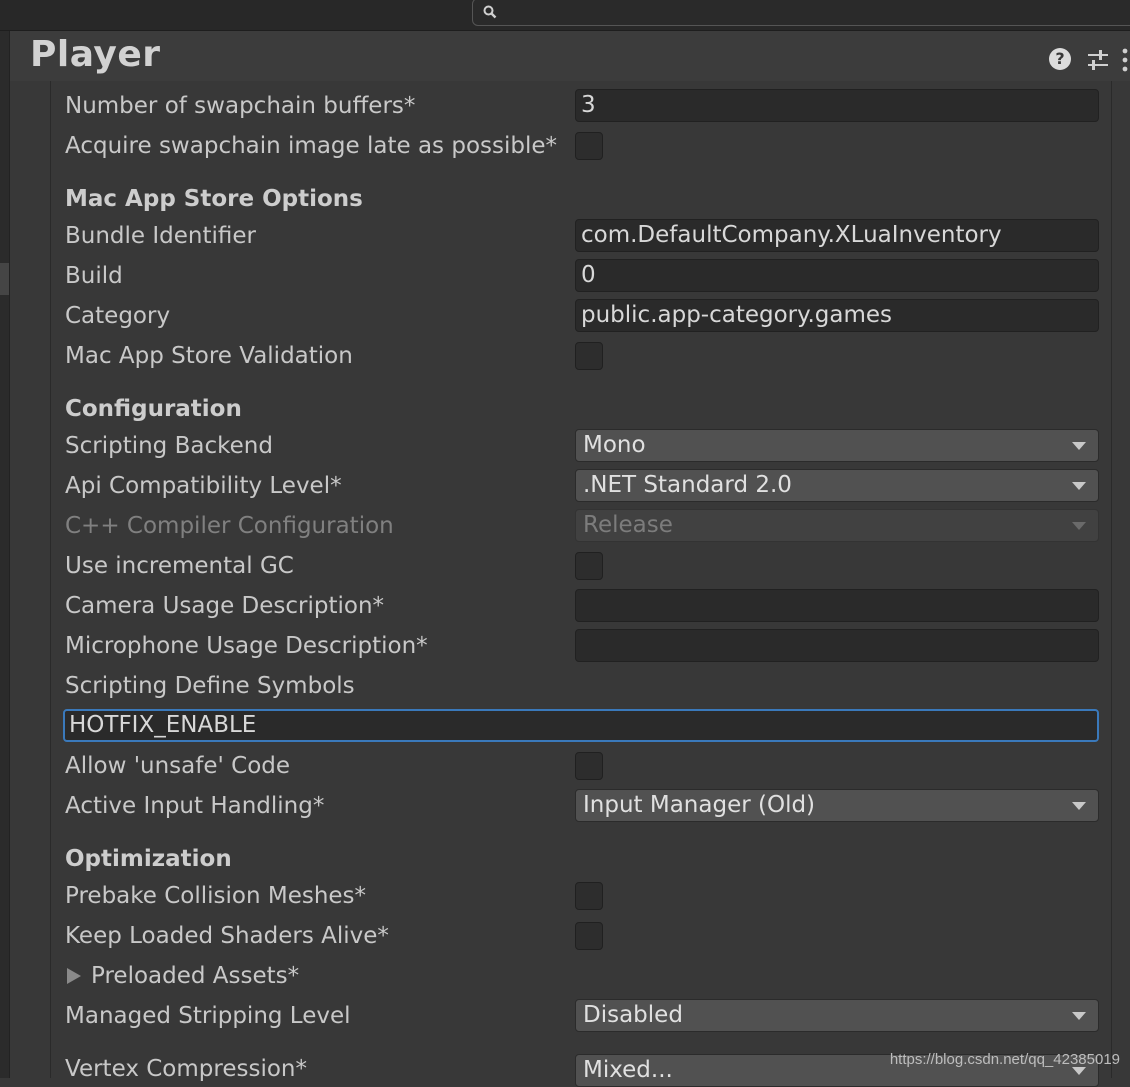  I want to click on stripping-level-label: Managed Stripping Level, so click(208, 1016).